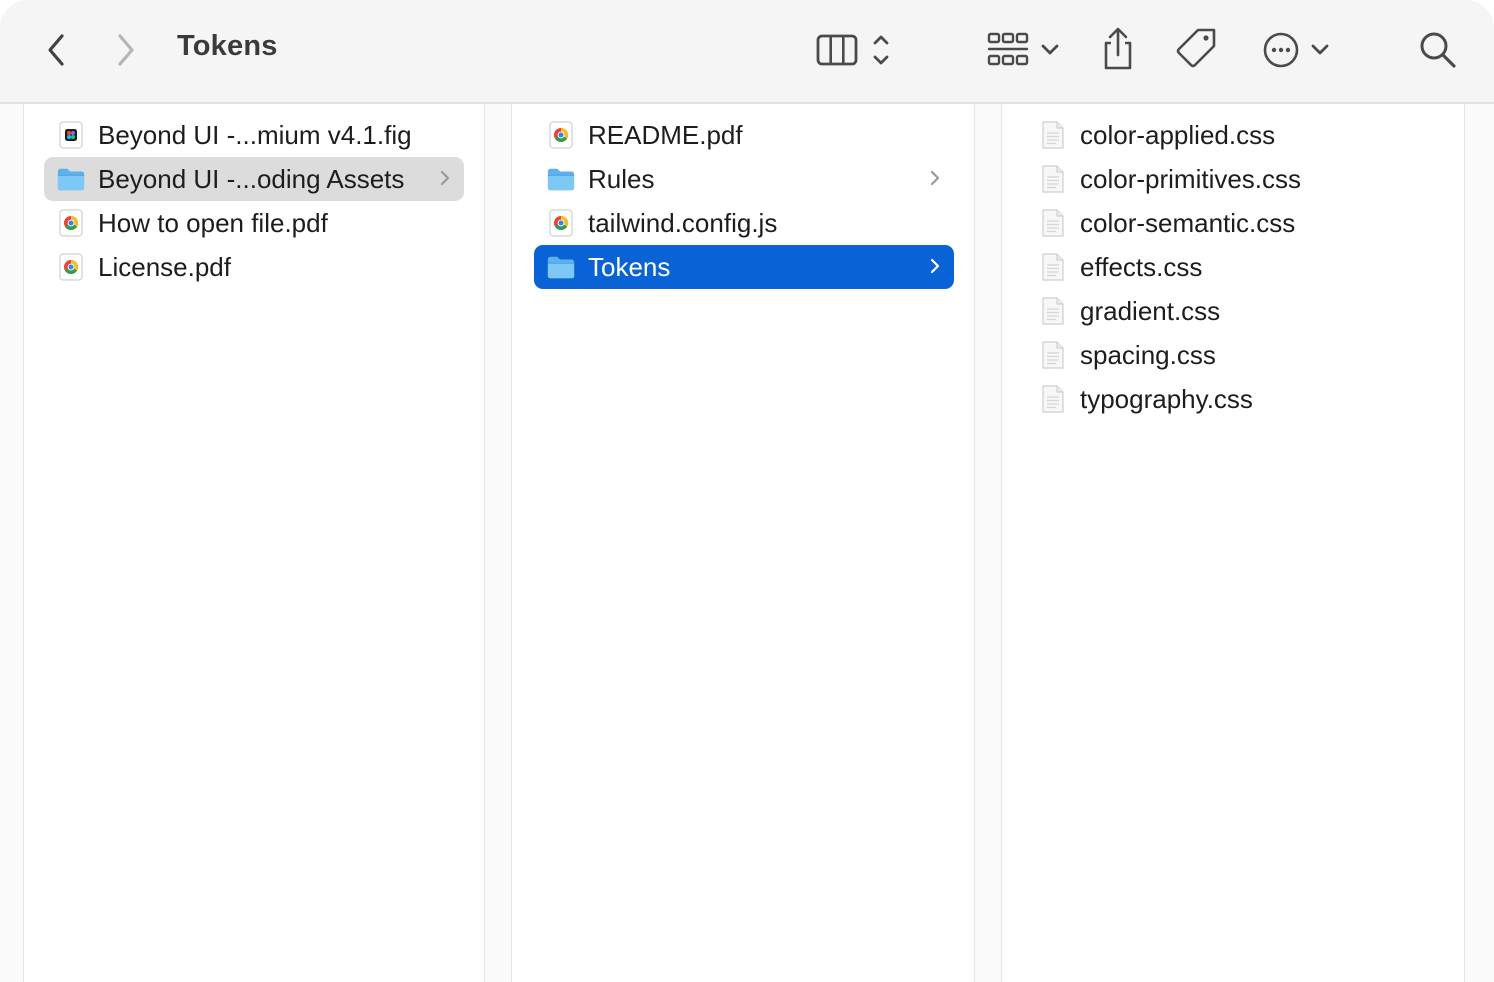 The height and width of the screenshot is (982, 1494). I want to click on column-edge-right, so click(1479, 543).